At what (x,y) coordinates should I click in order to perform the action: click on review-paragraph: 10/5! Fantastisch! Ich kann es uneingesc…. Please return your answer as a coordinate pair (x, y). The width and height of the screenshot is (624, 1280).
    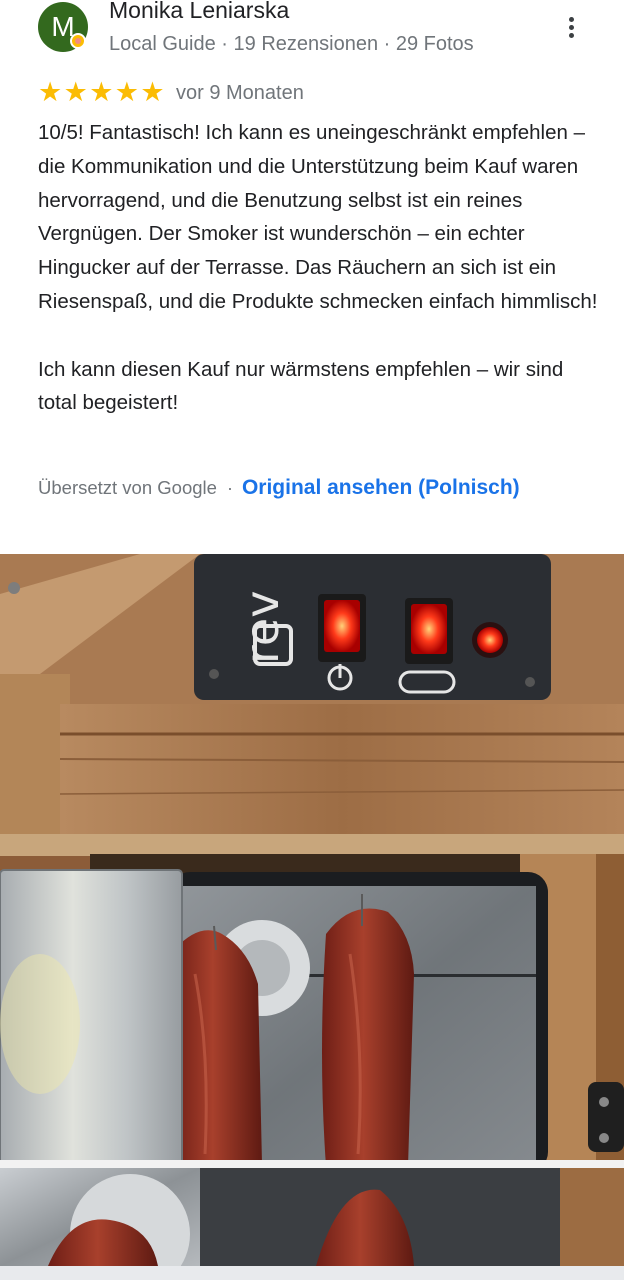
    Looking at the image, I should click on (318, 217).